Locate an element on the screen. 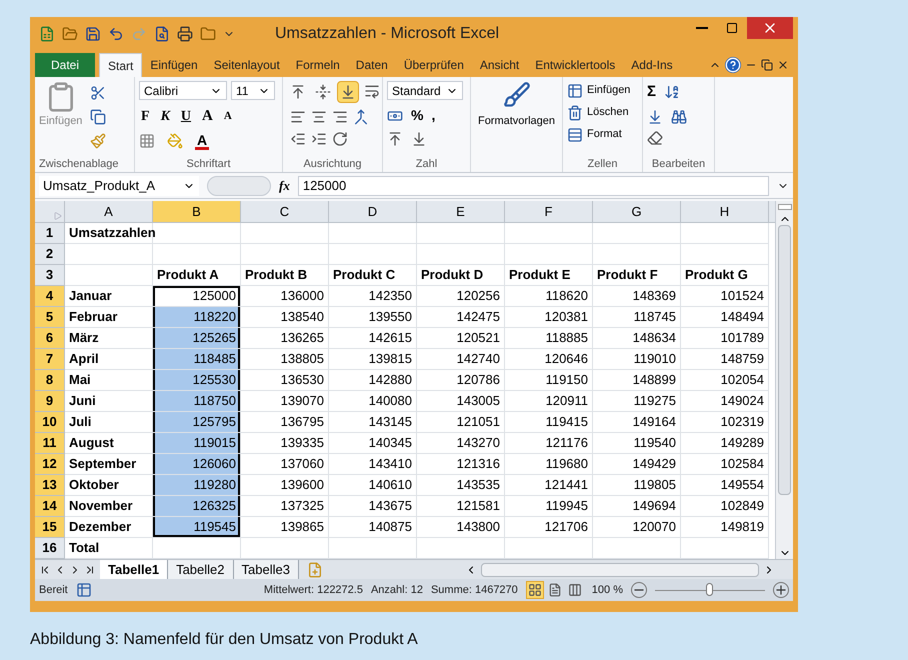 This screenshot has width=908, height=660. ribbon-tab: Entwicklertools is located at coordinates (575, 65).